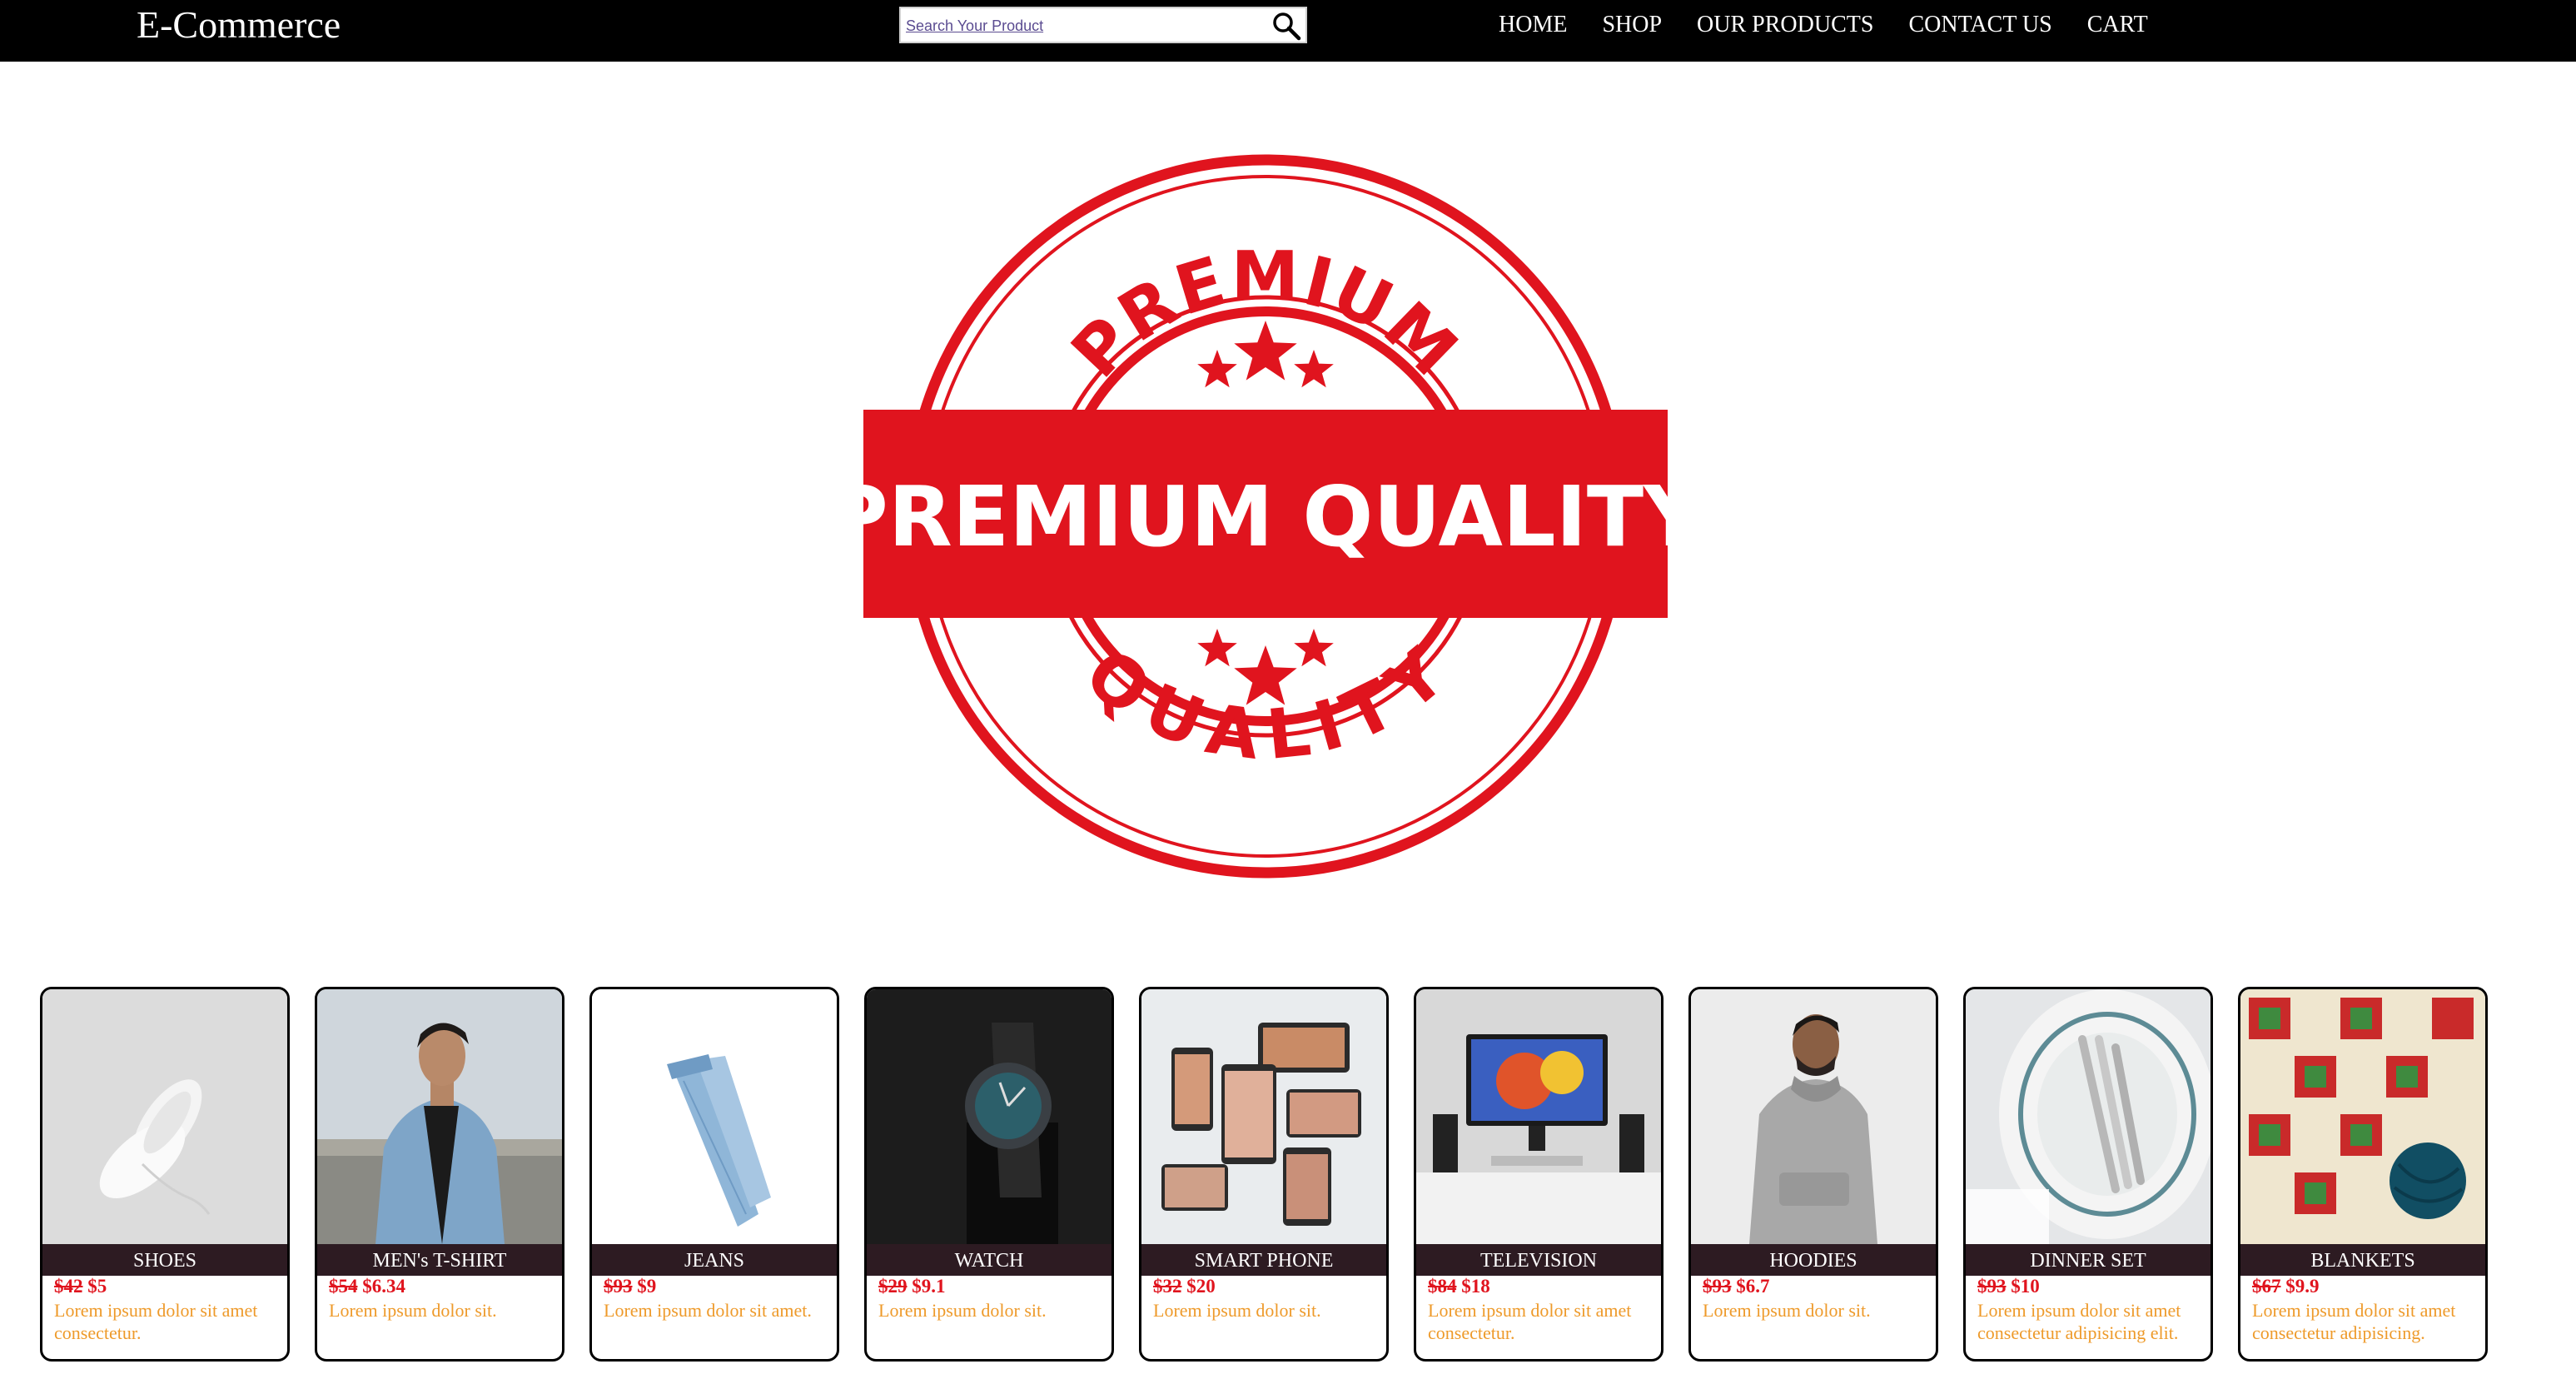 This screenshot has height=1374, width=2576. What do you see at coordinates (714, 1117) in the screenshot?
I see `product-image-jeans` at bounding box center [714, 1117].